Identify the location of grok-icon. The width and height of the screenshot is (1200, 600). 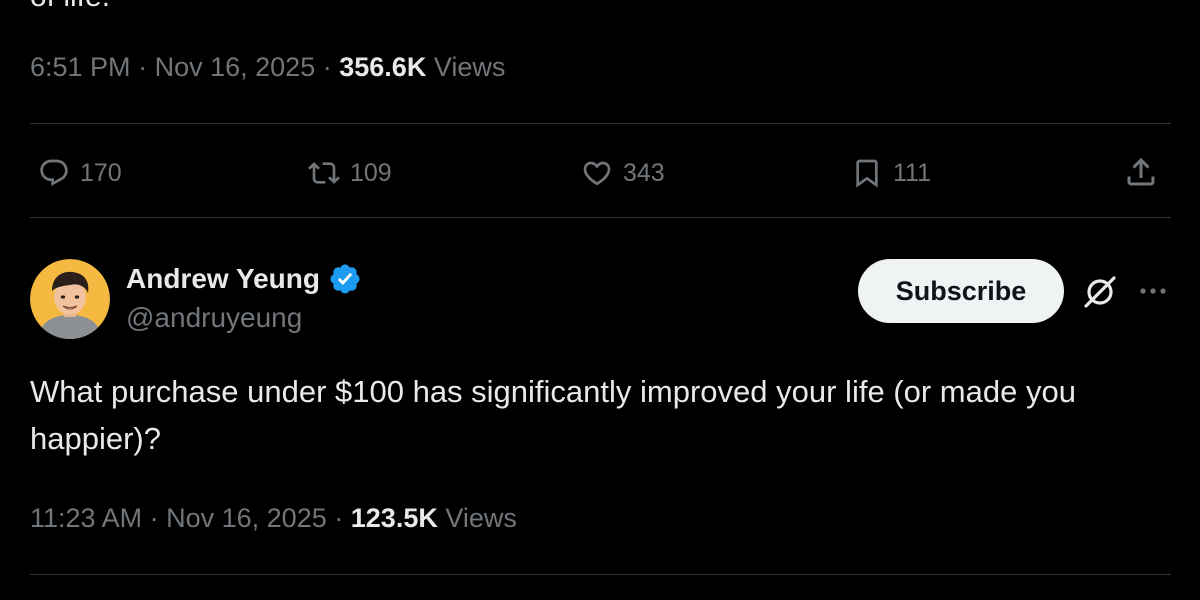
(1100, 292).